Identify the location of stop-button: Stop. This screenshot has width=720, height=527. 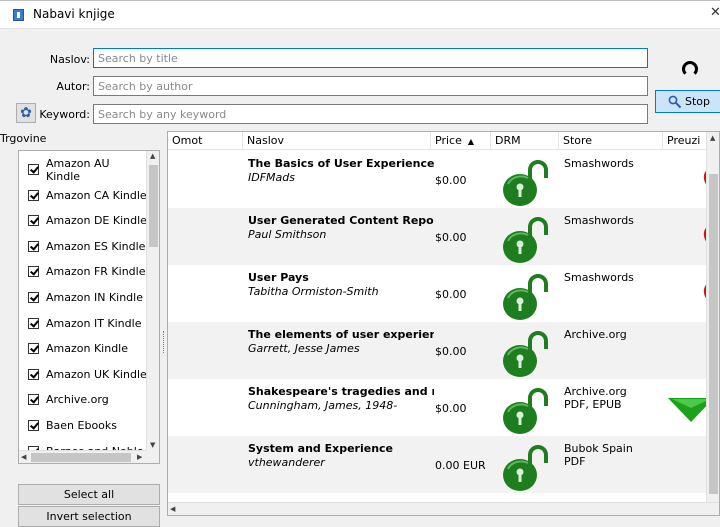
(687, 101).